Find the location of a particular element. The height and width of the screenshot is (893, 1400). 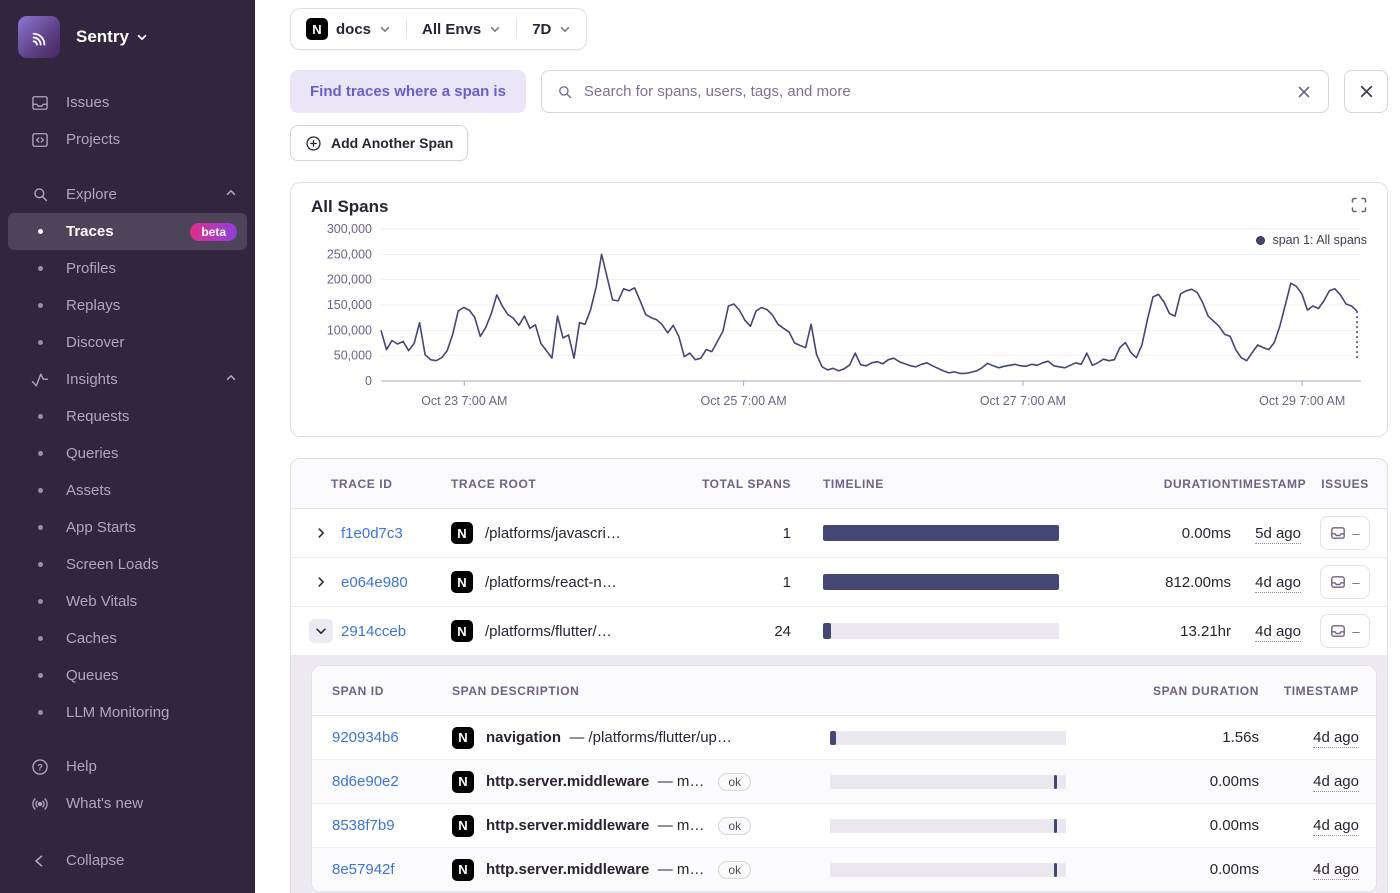

sidebar-item-help: ? Help is located at coordinates (127, 766).